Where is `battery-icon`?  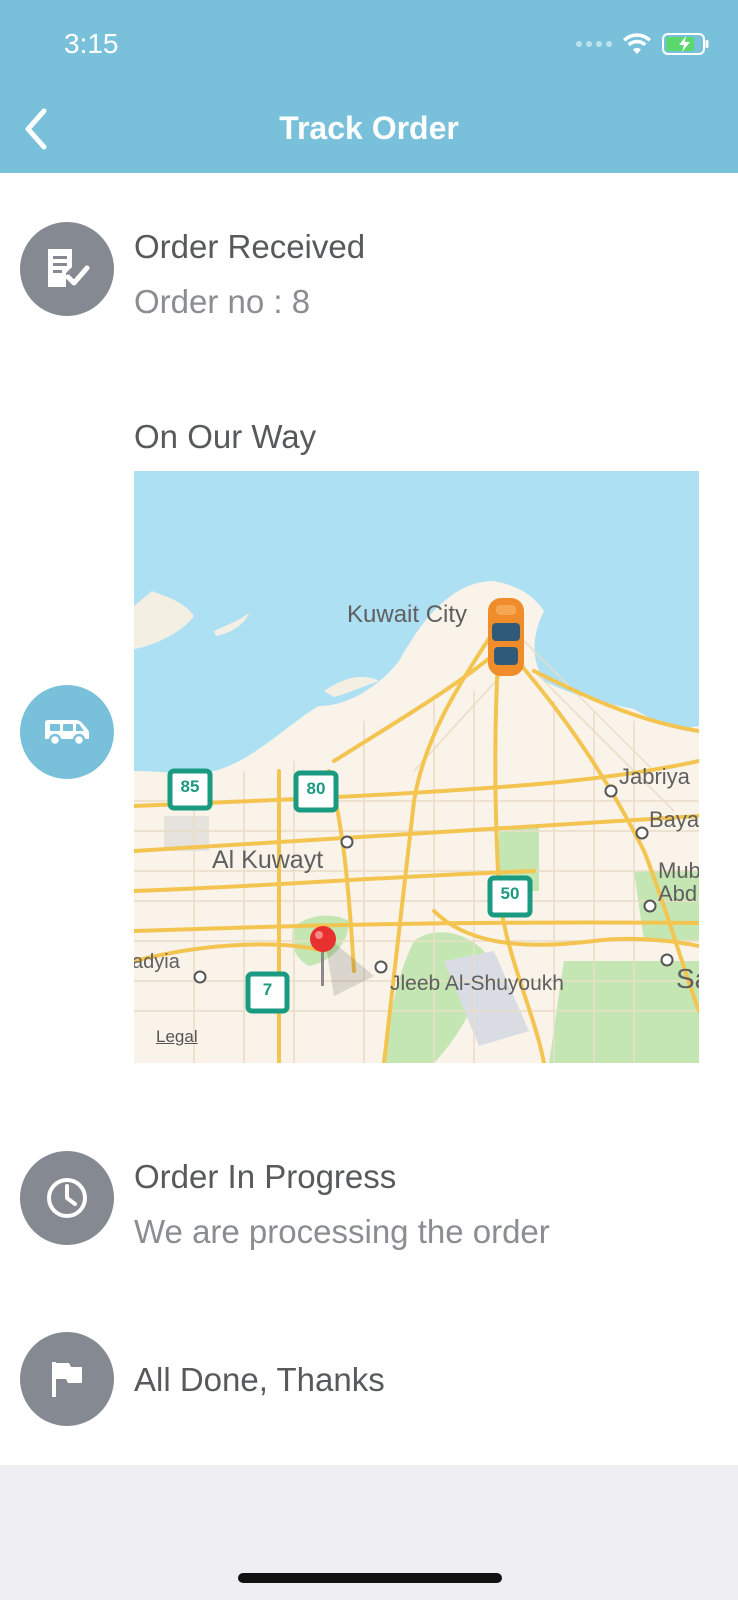
battery-icon is located at coordinates (685, 44).